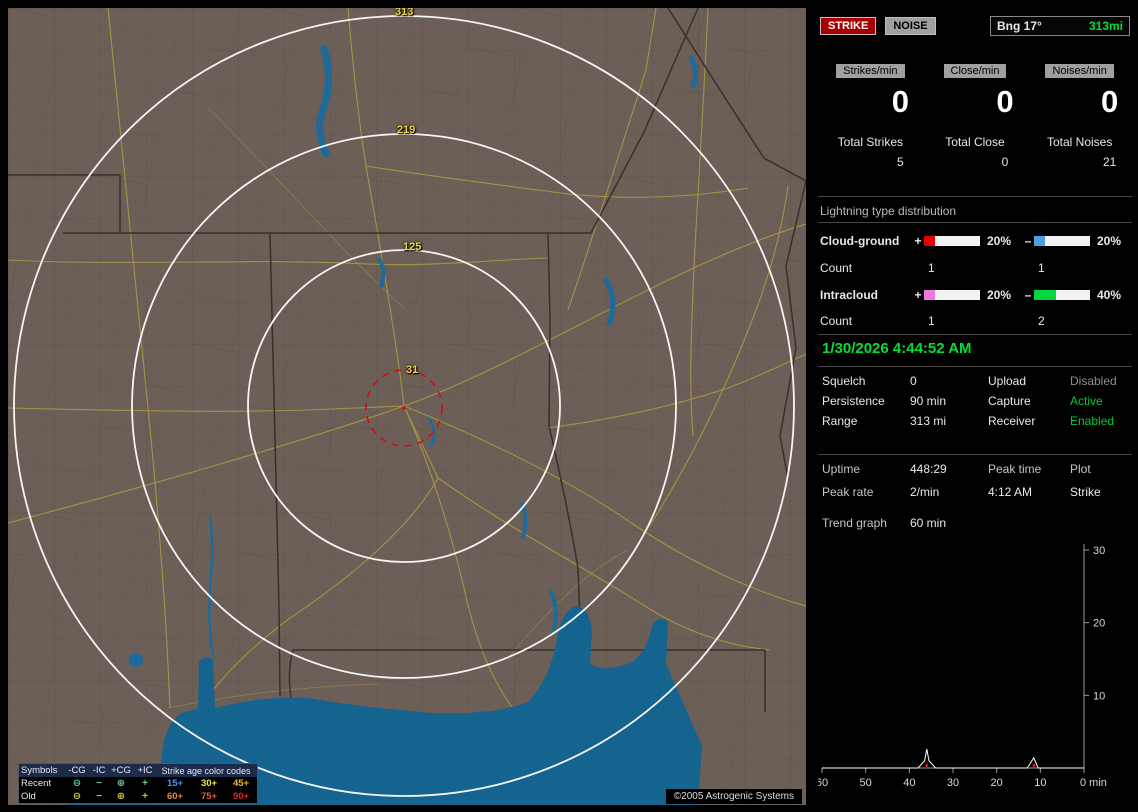 The width and height of the screenshot is (1138, 812). I want to click on squelch-value: 0, so click(913, 381).